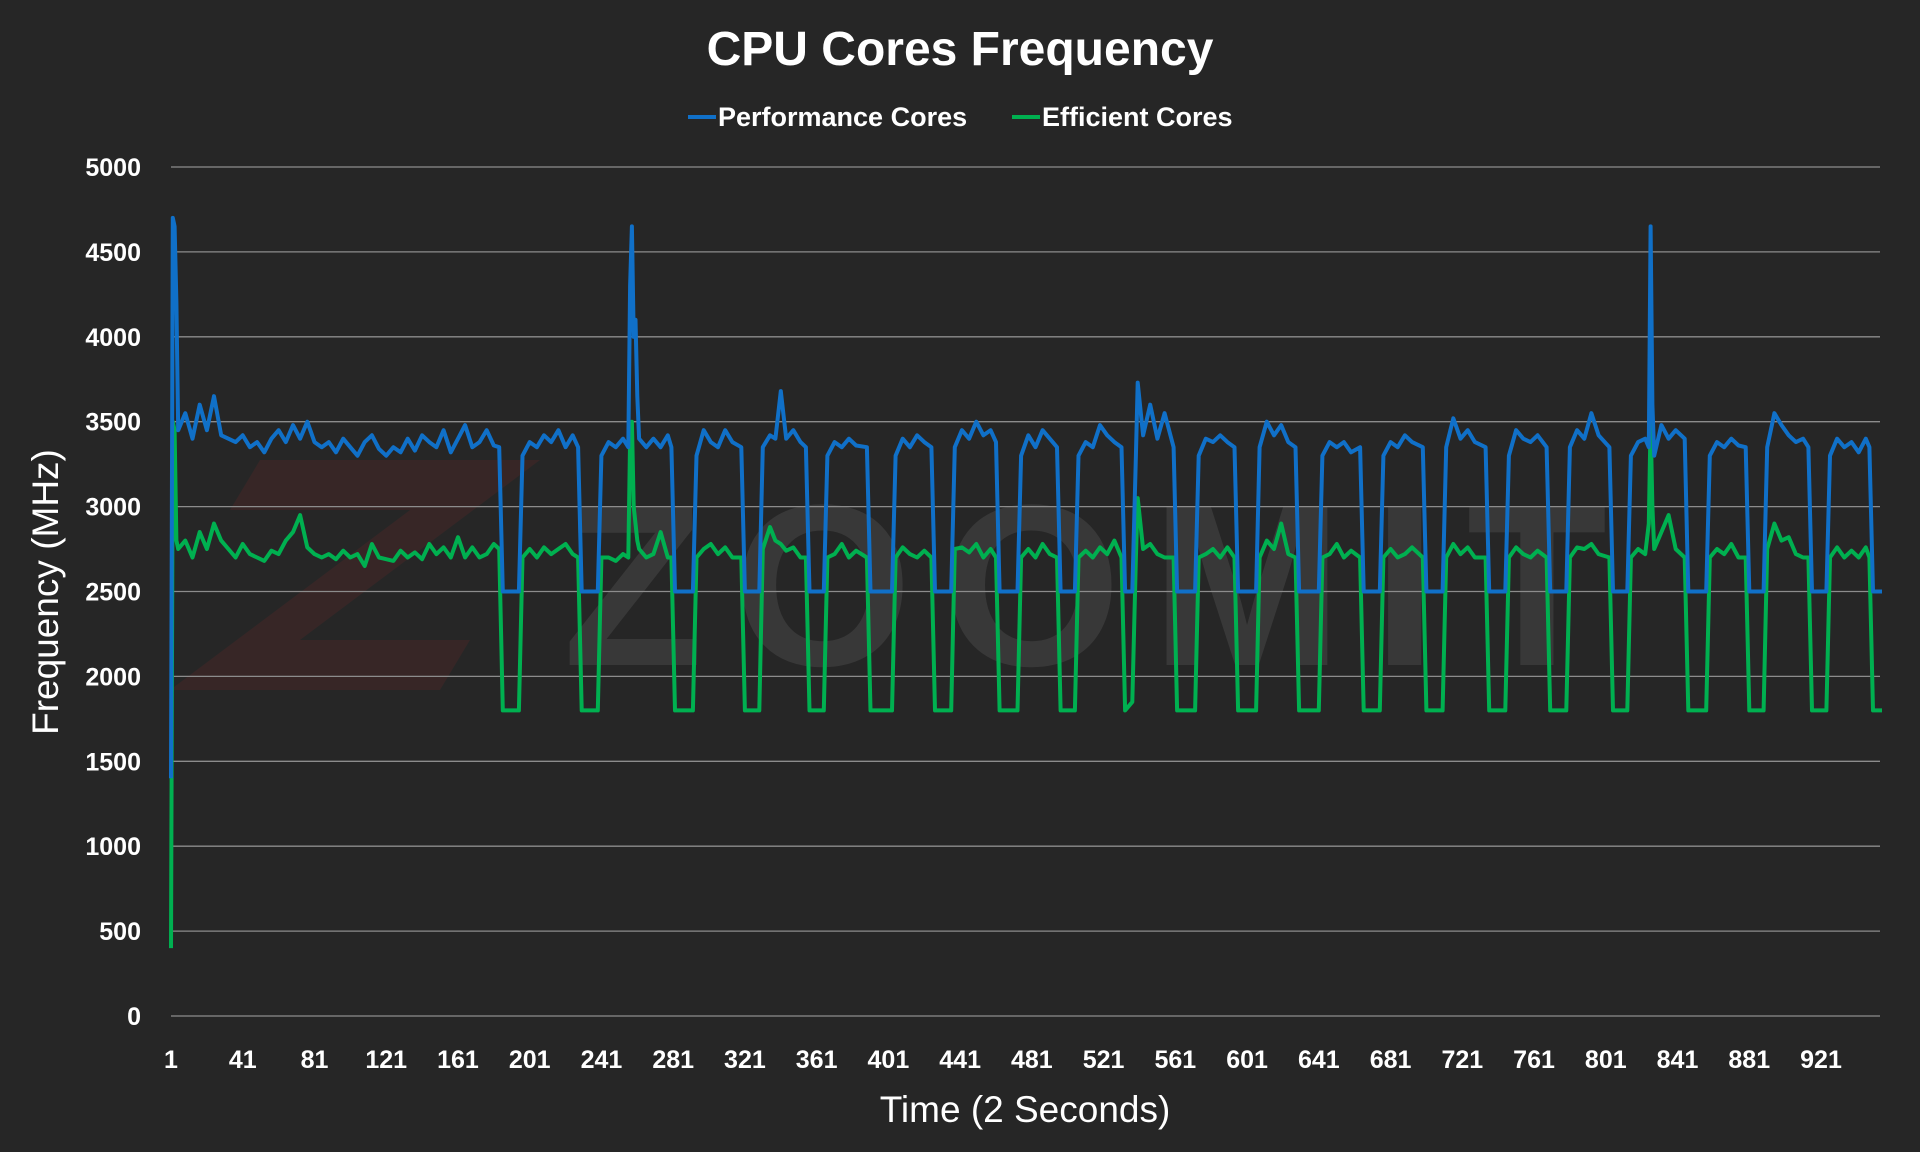 The image size is (1920, 1152). I want to click on x-tick-label: 801, so click(1606, 1060).